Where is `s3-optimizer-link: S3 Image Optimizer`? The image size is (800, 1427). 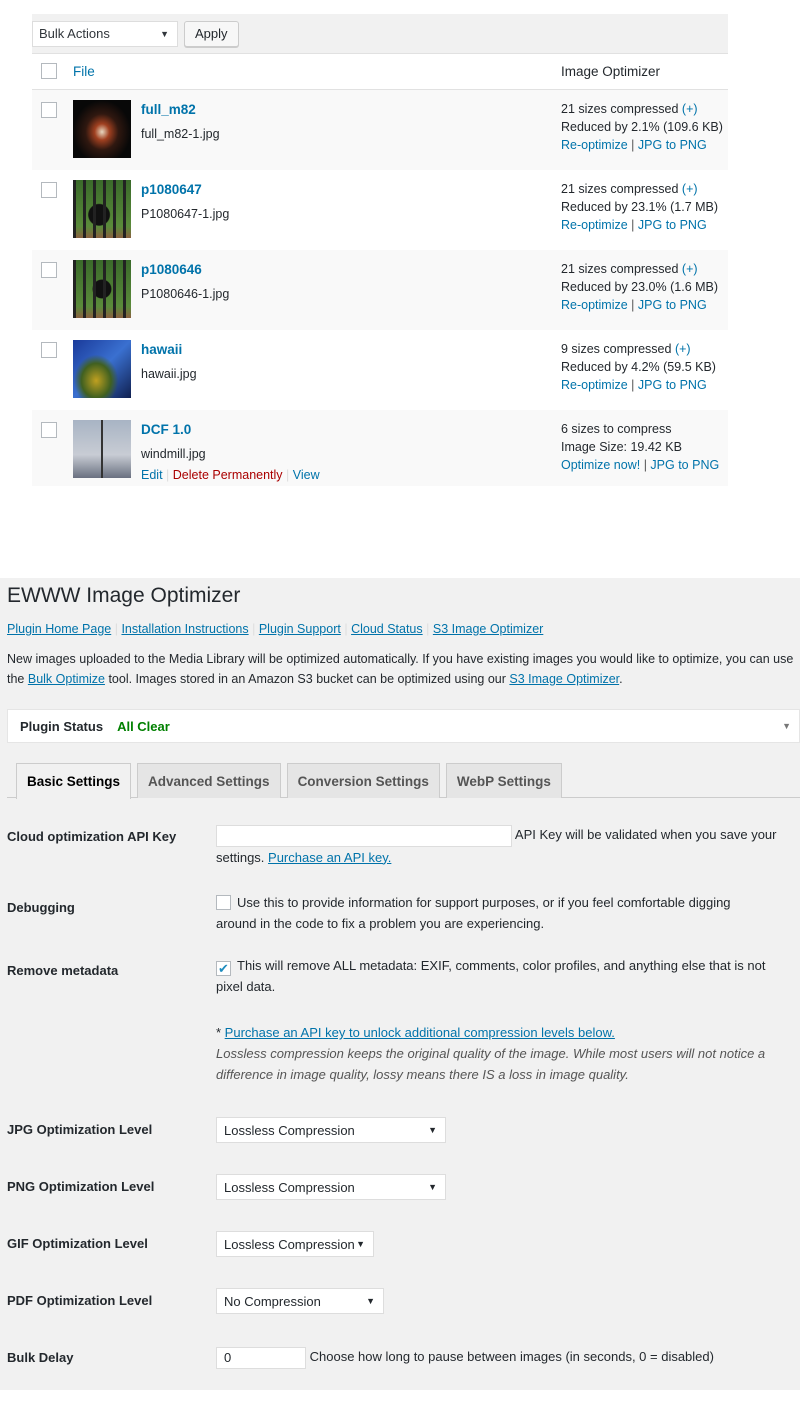
s3-optimizer-link: S3 Image Optimizer is located at coordinates (564, 679).